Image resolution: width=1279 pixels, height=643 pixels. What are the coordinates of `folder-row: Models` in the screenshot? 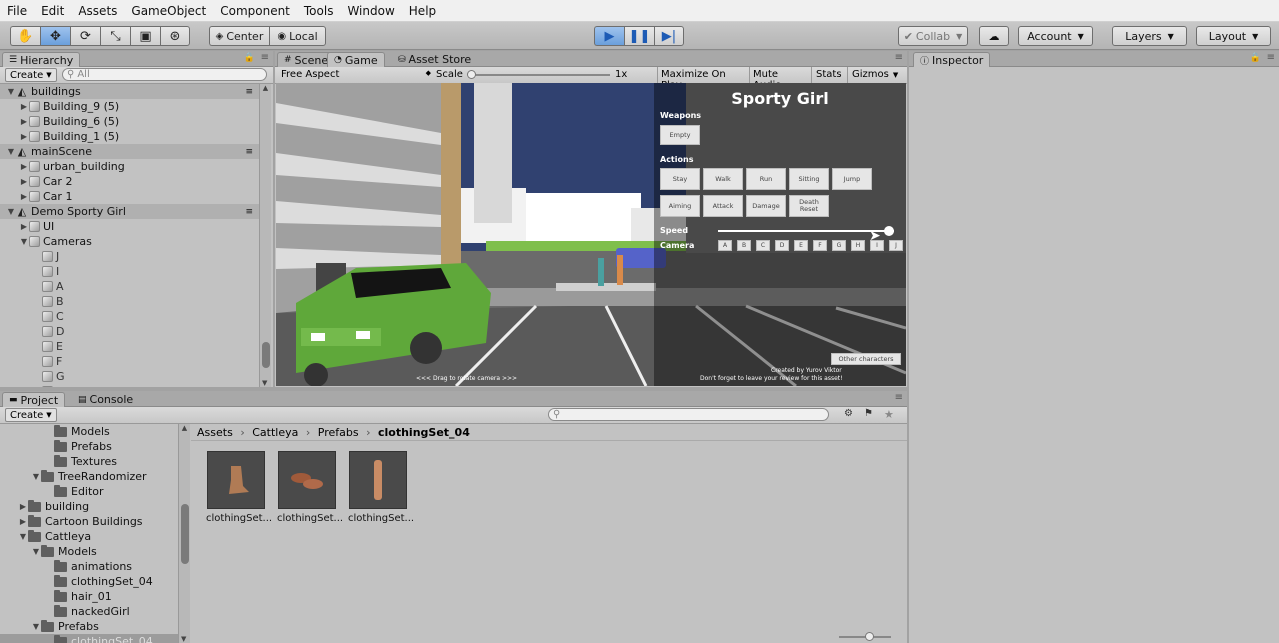 It's located at (89, 431).